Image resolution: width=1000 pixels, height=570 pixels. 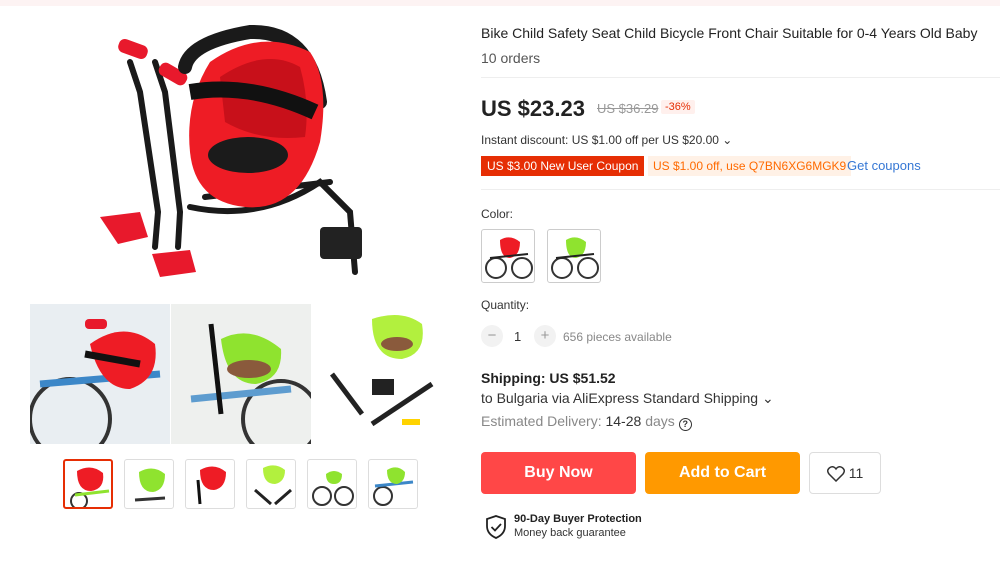 I want to click on wishlist-count: 11, so click(x=856, y=473).